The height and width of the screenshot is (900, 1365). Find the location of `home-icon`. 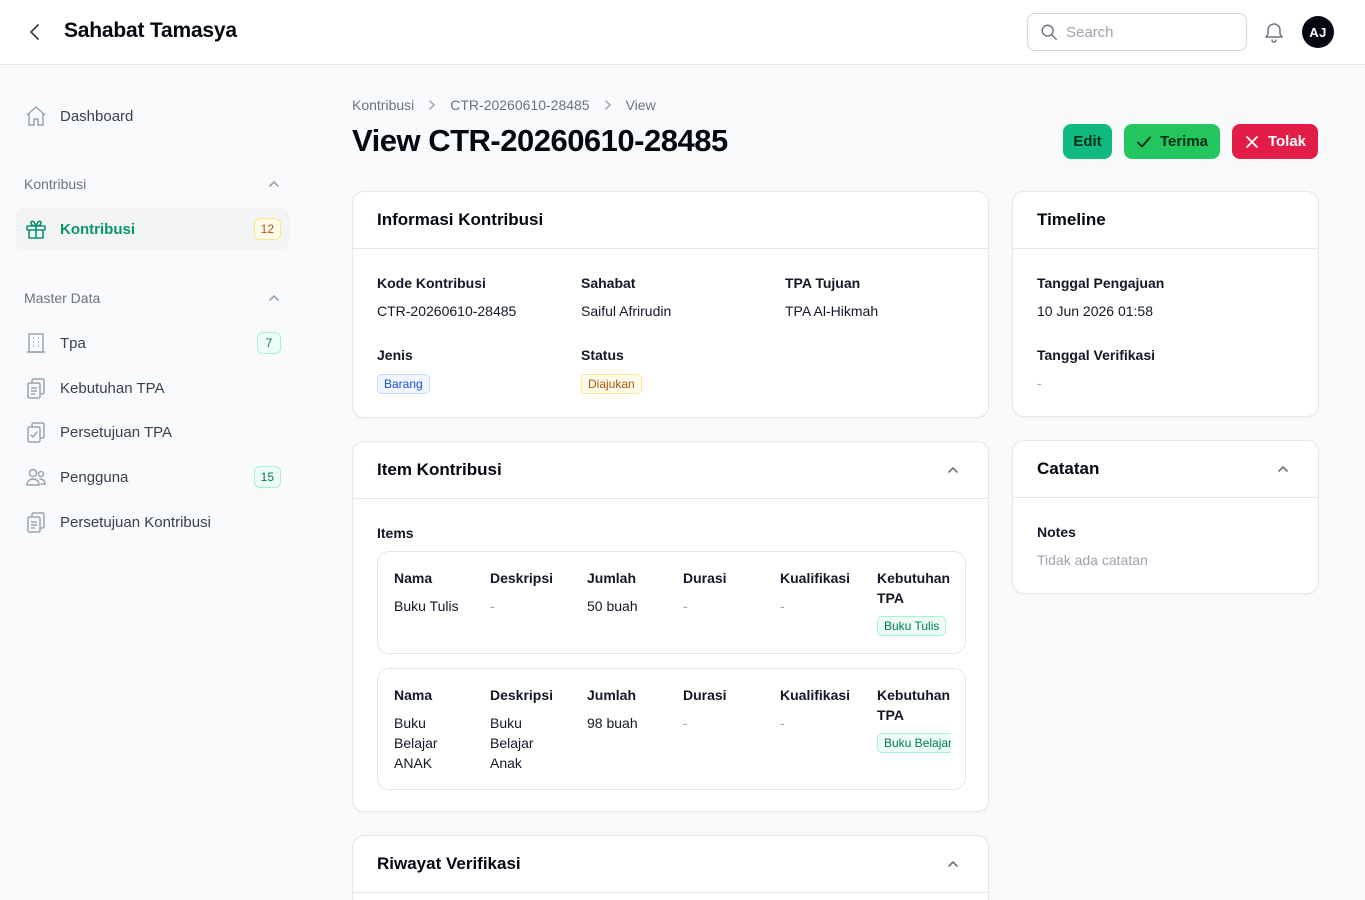

home-icon is located at coordinates (36, 116).